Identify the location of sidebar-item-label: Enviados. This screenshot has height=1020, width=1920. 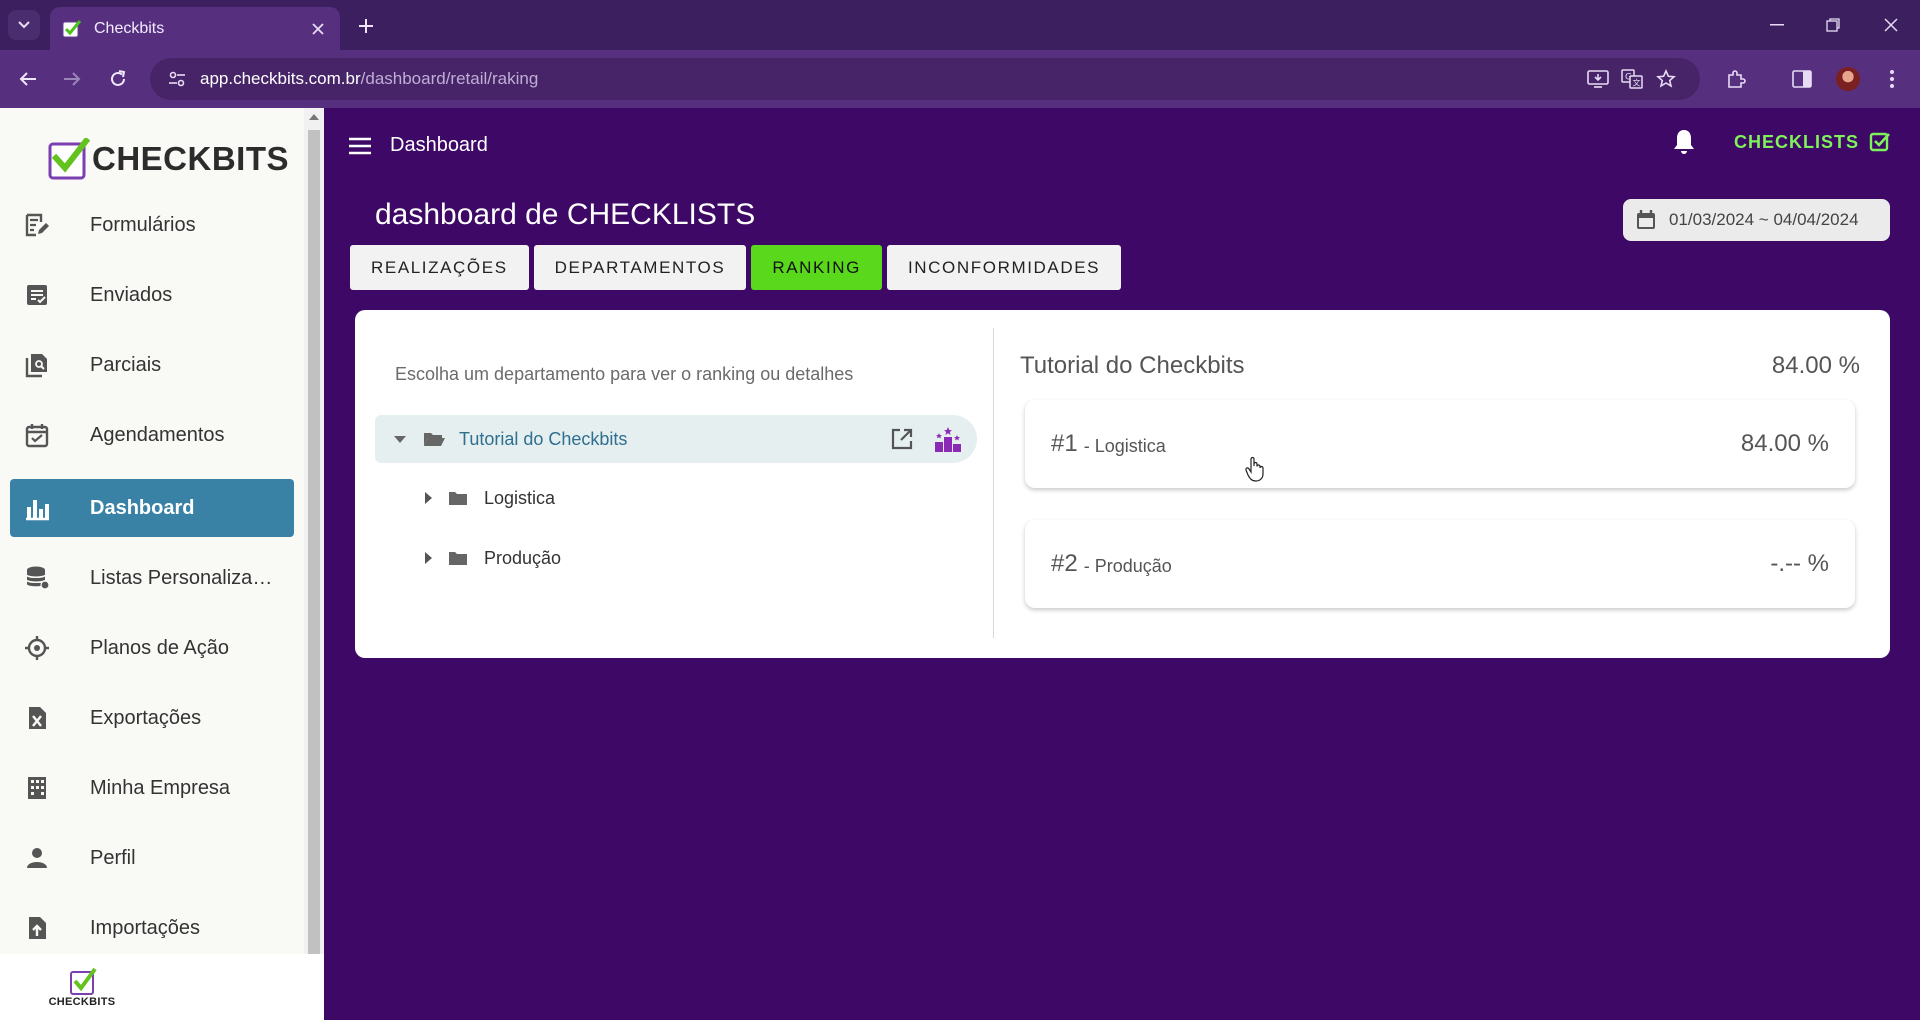
(131, 294).